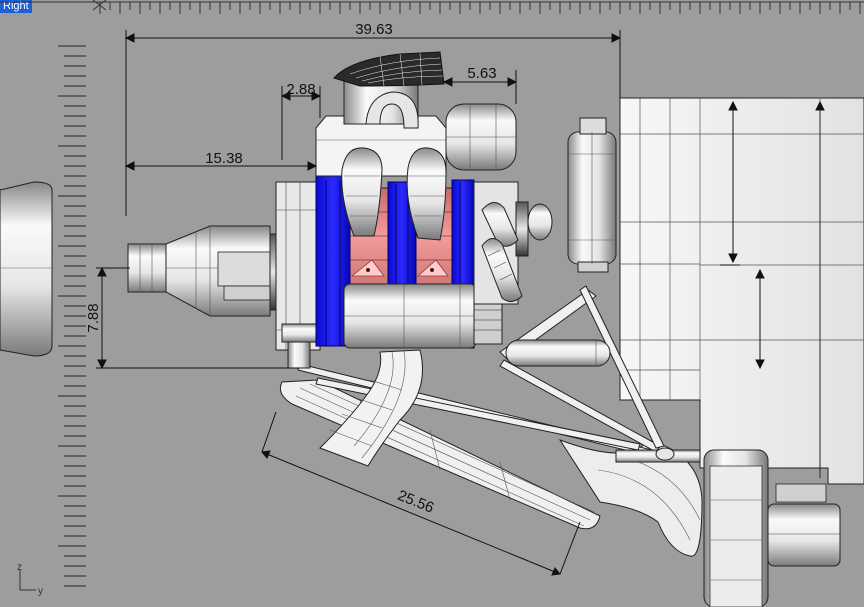 Image resolution: width=864 pixels, height=607 pixels. I want to click on expansion-tank, so click(481, 137).